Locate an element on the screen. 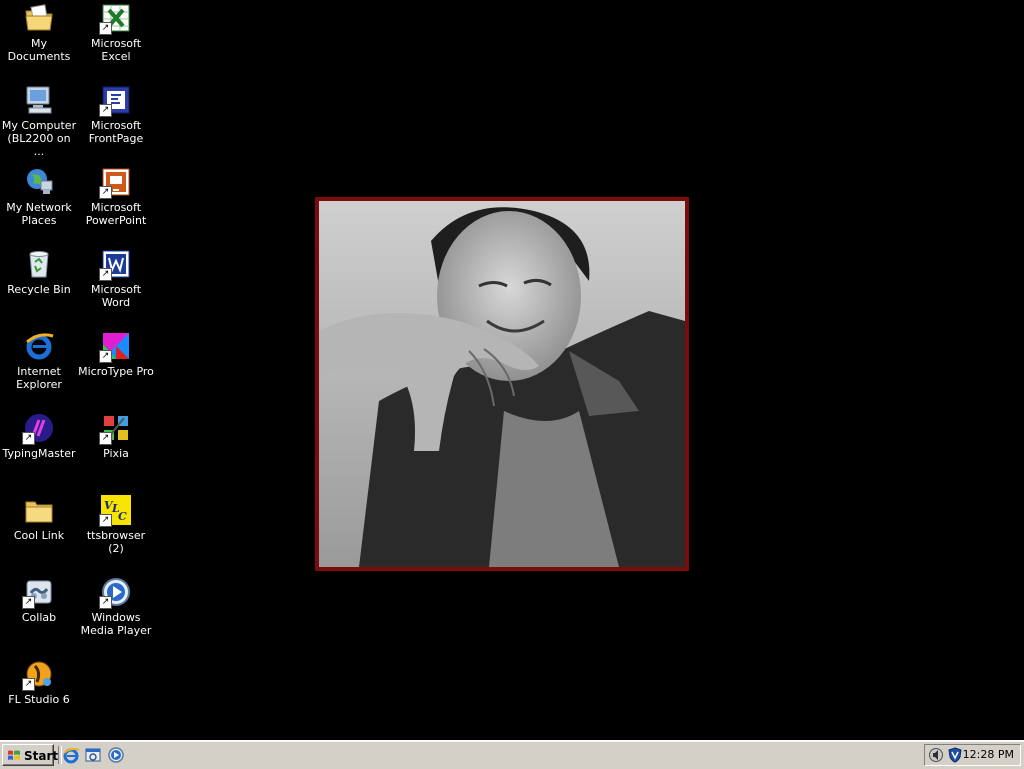 The height and width of the screenshot is (769, 1024). recycle-bin-icon is located at coordinates (39, 264).